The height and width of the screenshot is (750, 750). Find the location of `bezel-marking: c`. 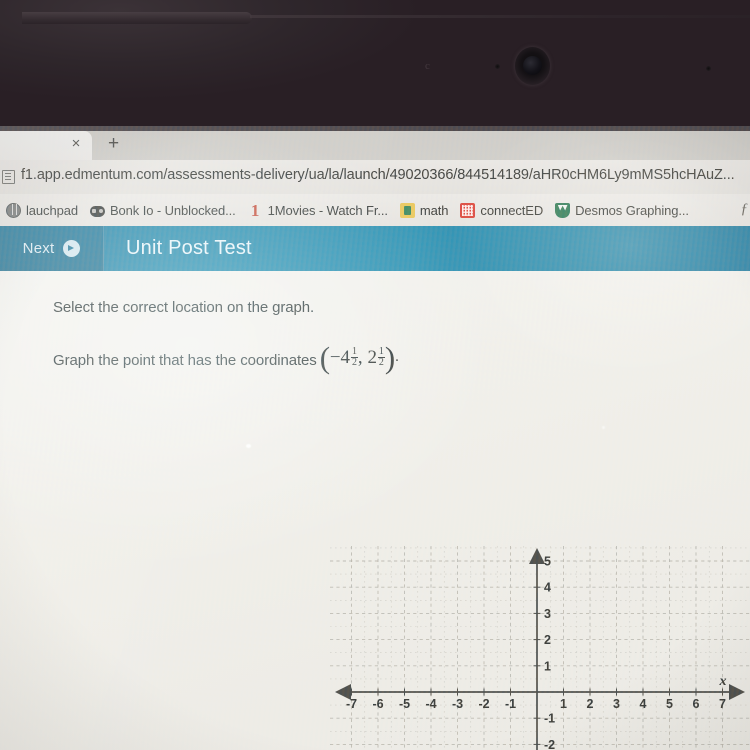

bezel-marking: c is located at coordinates (427, 66).